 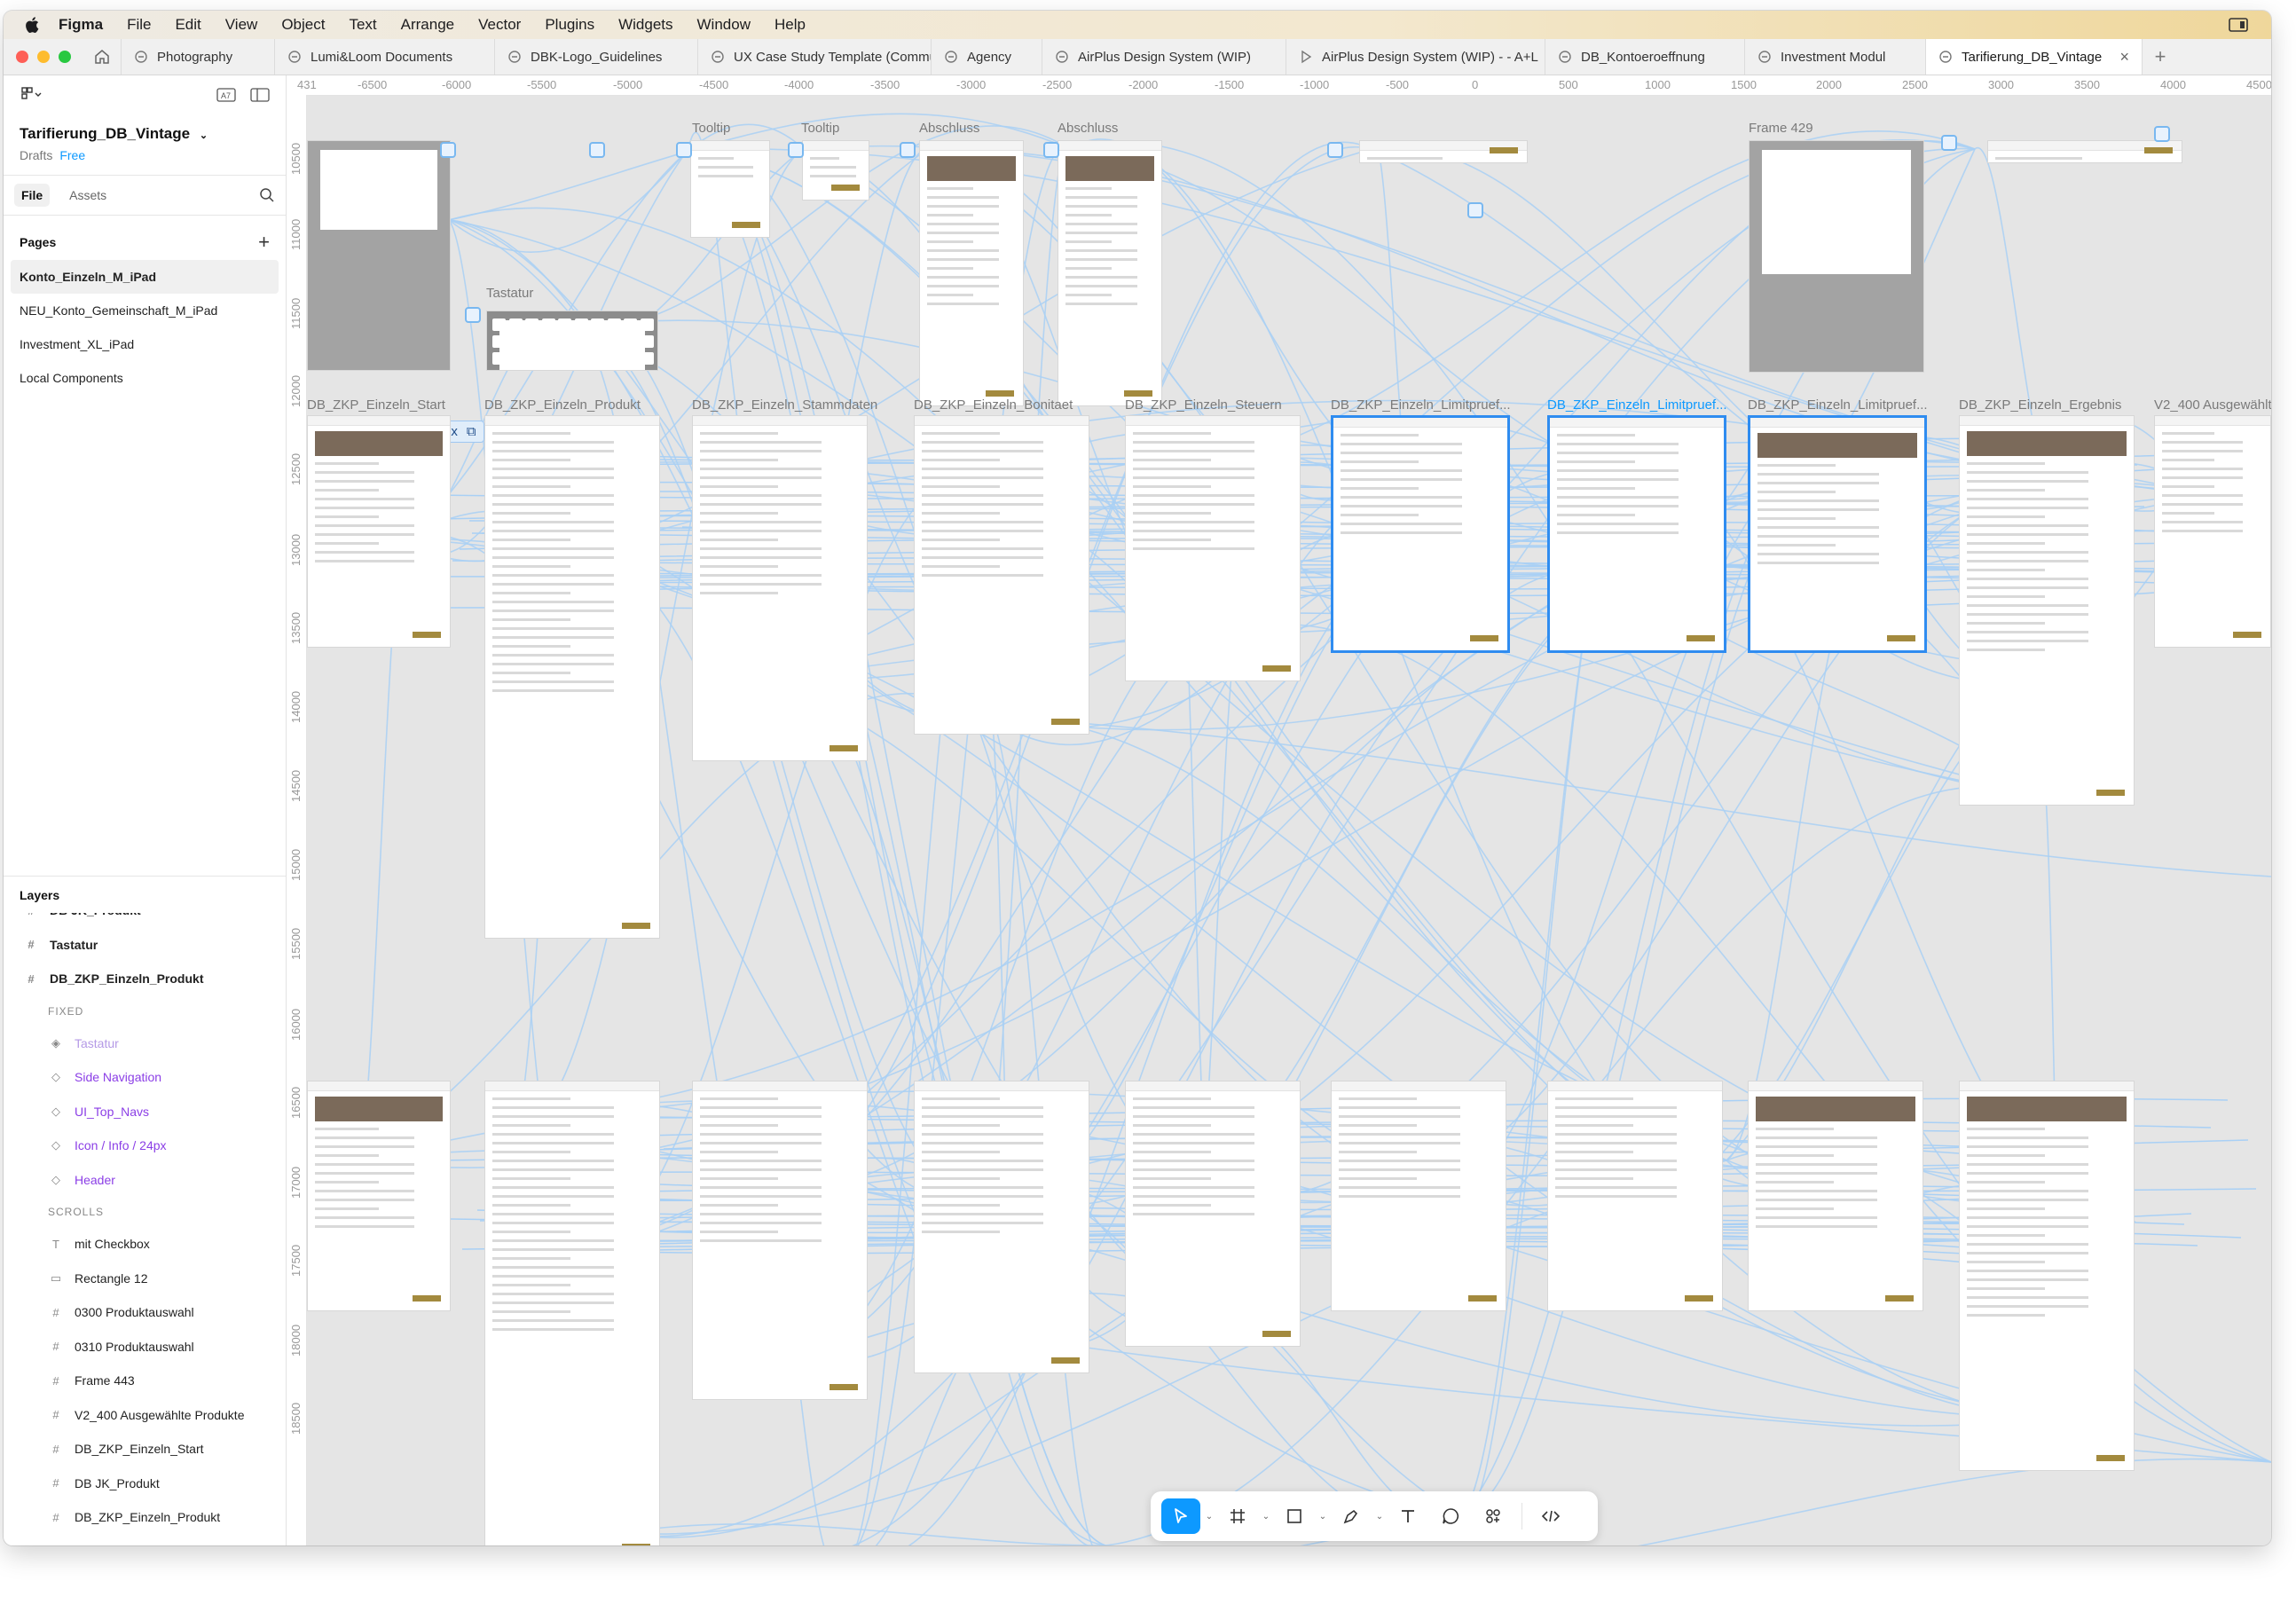 What do you see at coordinates (145, 1381) in the screenshot?
I see `layer-row: # Frame 443` at bounding box center [145, 1381].